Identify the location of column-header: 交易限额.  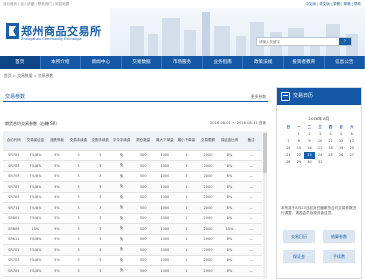
(208, 141).